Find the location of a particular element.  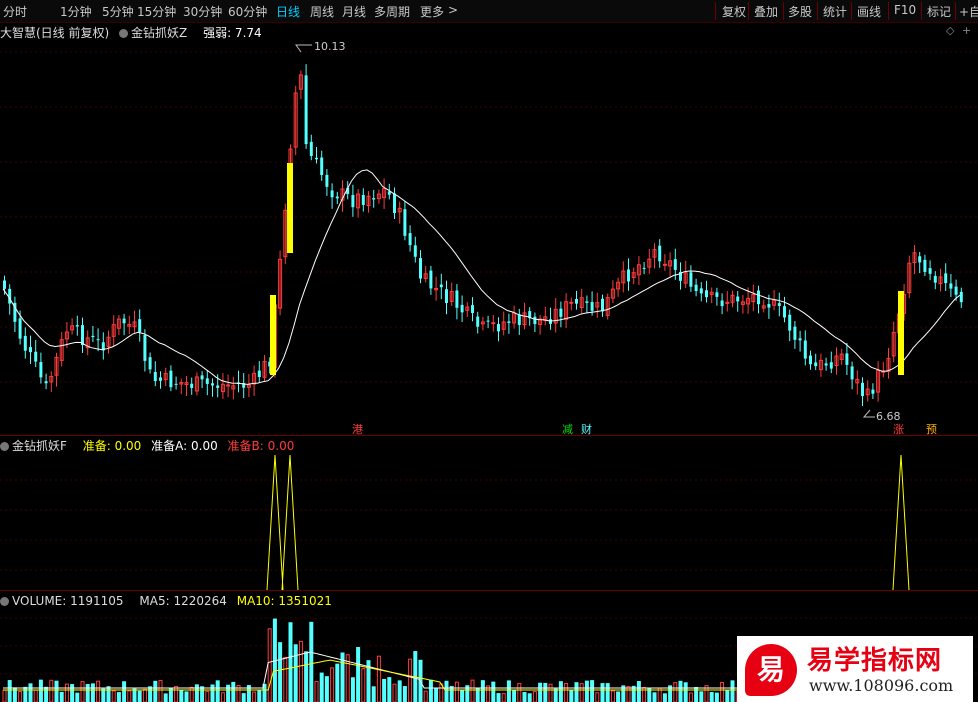

signal-bar is located at coordinates (273, 335).